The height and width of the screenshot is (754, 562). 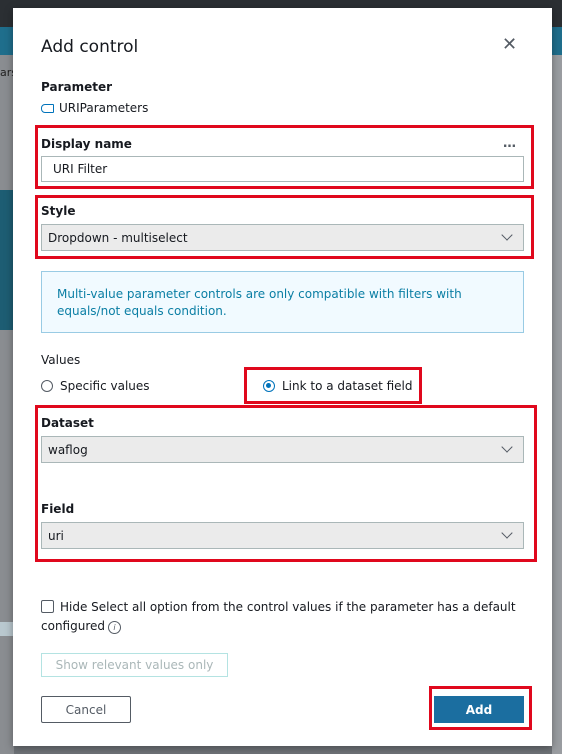 I want to click on background-right-pane, so click(x=557, y=404).